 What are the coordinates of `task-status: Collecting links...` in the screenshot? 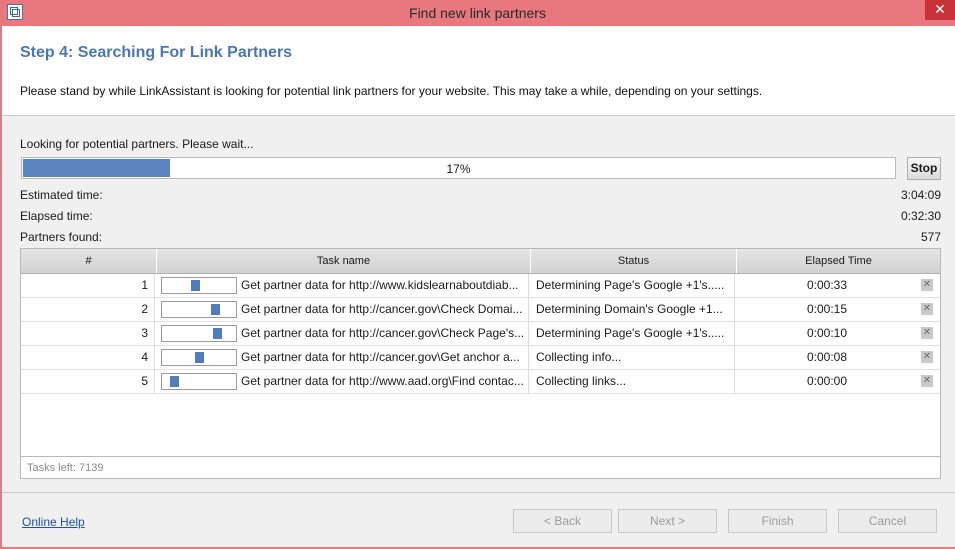 It's located at (633, 381).